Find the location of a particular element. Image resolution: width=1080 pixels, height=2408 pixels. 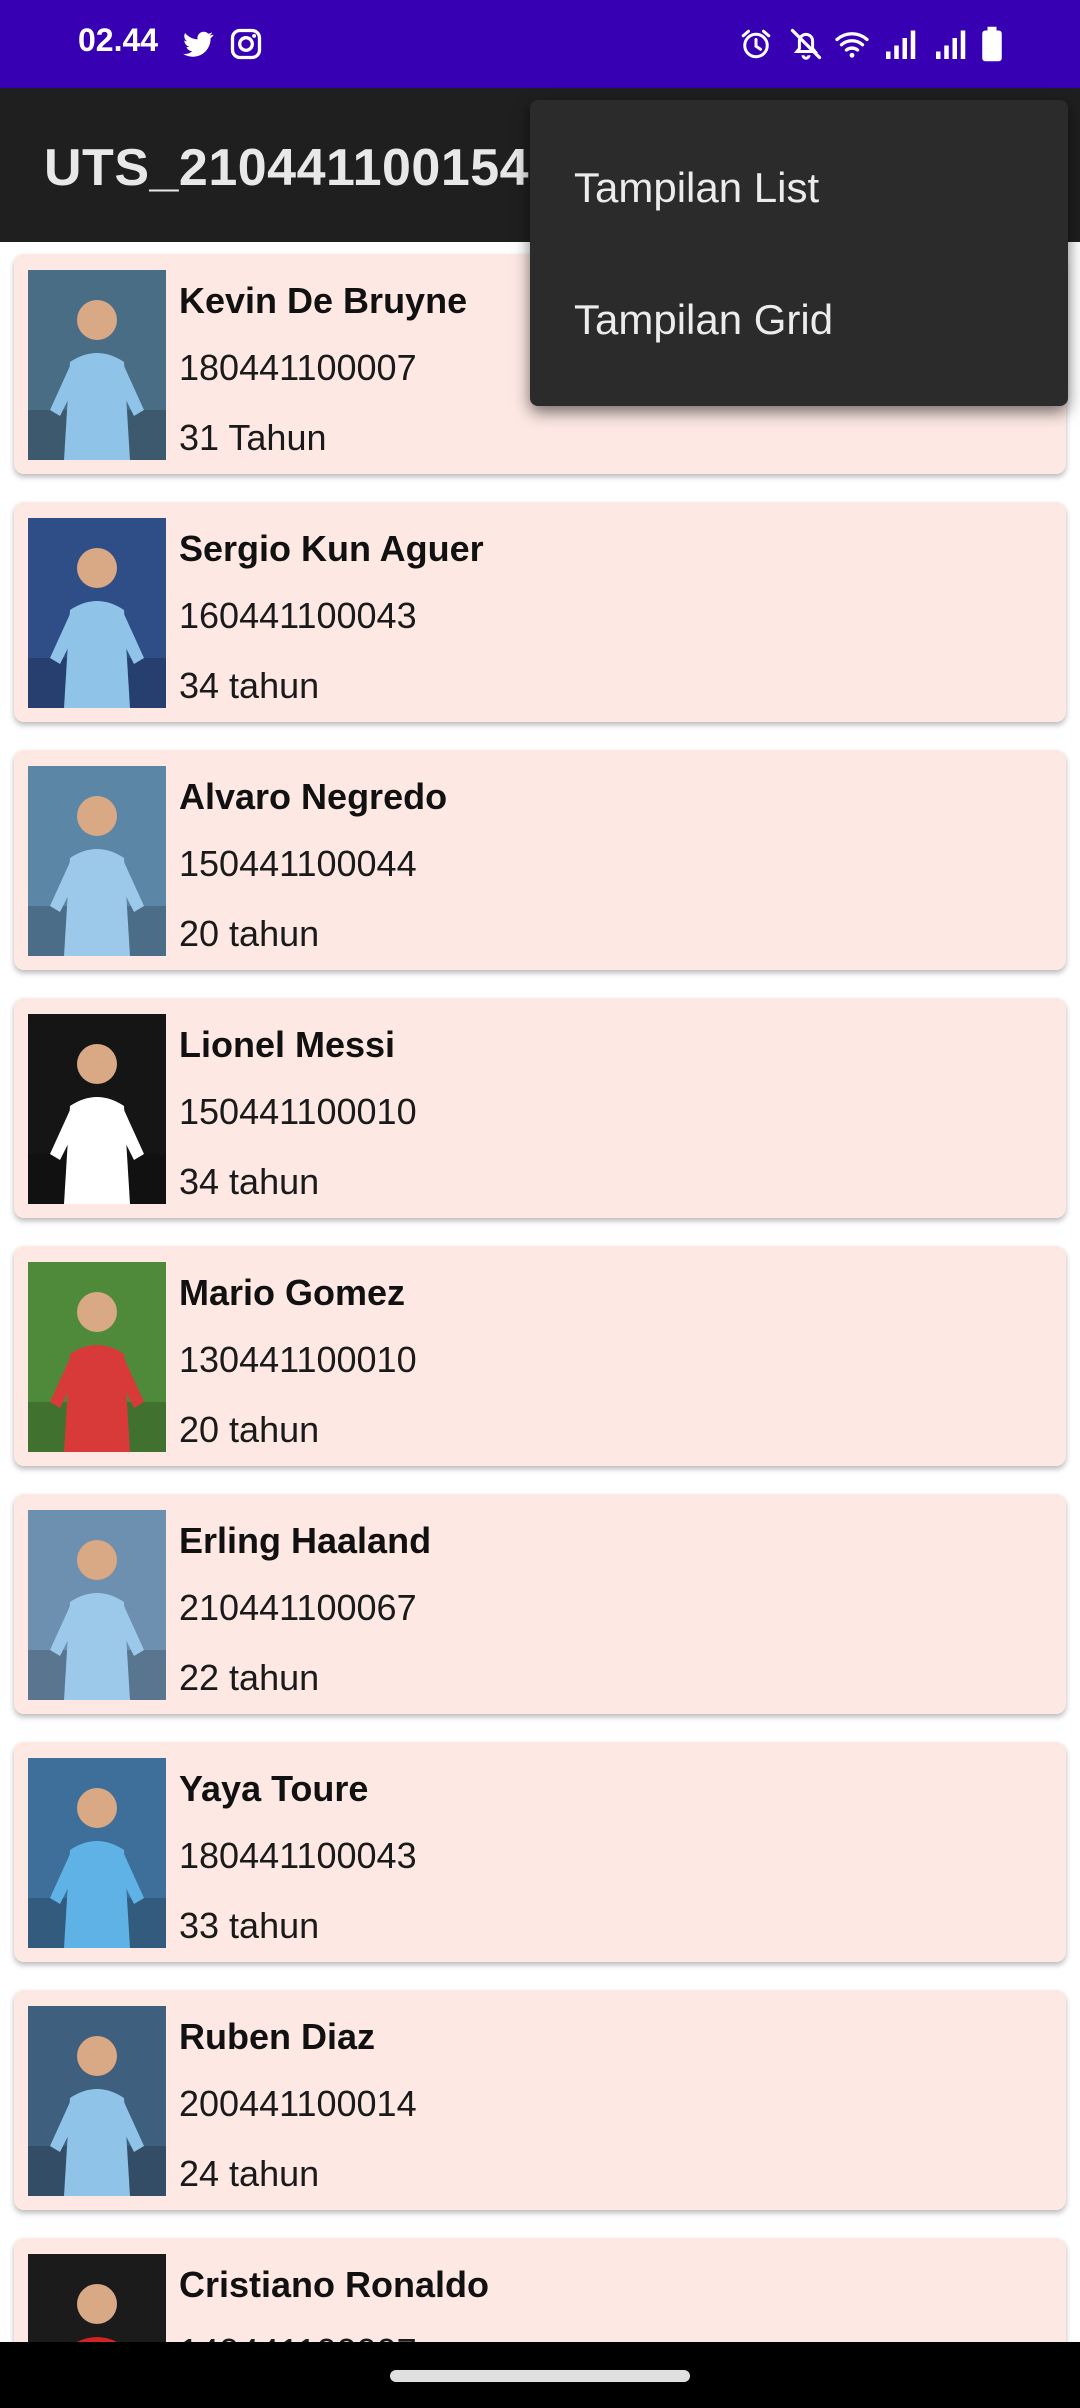

player-name: Yaya Toure is located at coordinates (274, 1788).